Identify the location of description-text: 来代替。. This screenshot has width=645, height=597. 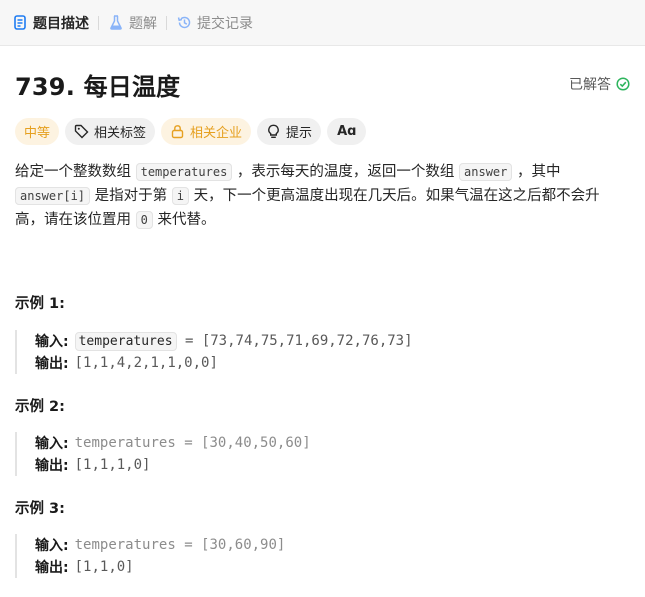
(184, 220).